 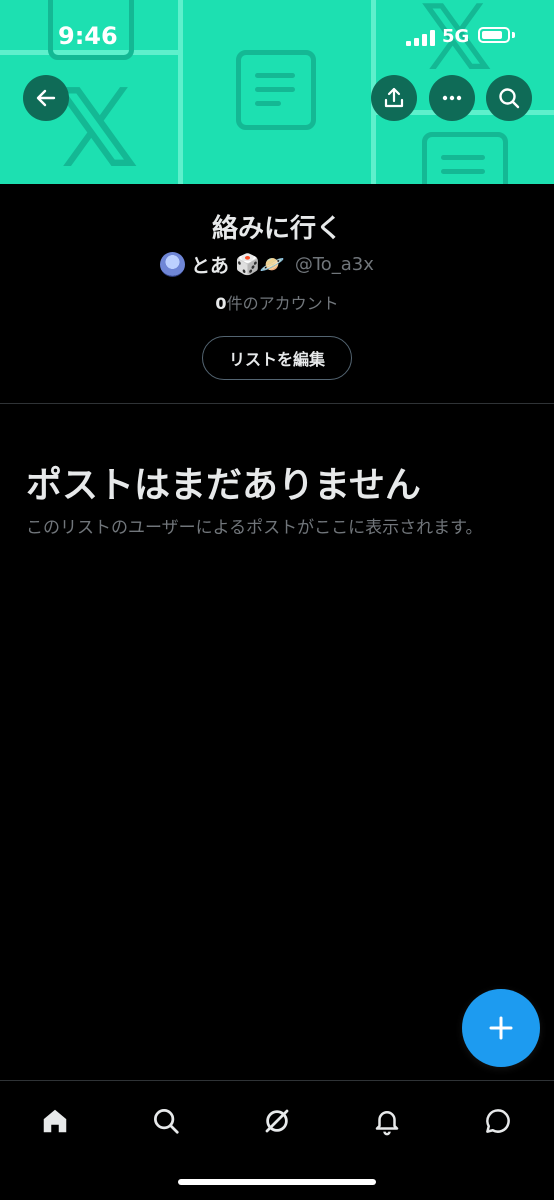 What do you see at coordinates (421, 38) in the screenshot?
I see `signal-icon` at bounding box center [421, 38].